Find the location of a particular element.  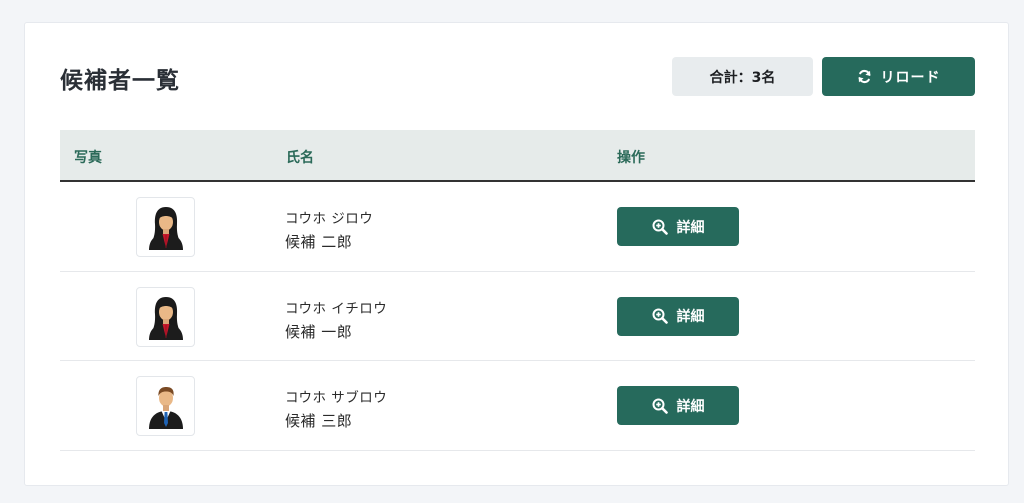

refresh-icon is located at coordinates (864, 76).